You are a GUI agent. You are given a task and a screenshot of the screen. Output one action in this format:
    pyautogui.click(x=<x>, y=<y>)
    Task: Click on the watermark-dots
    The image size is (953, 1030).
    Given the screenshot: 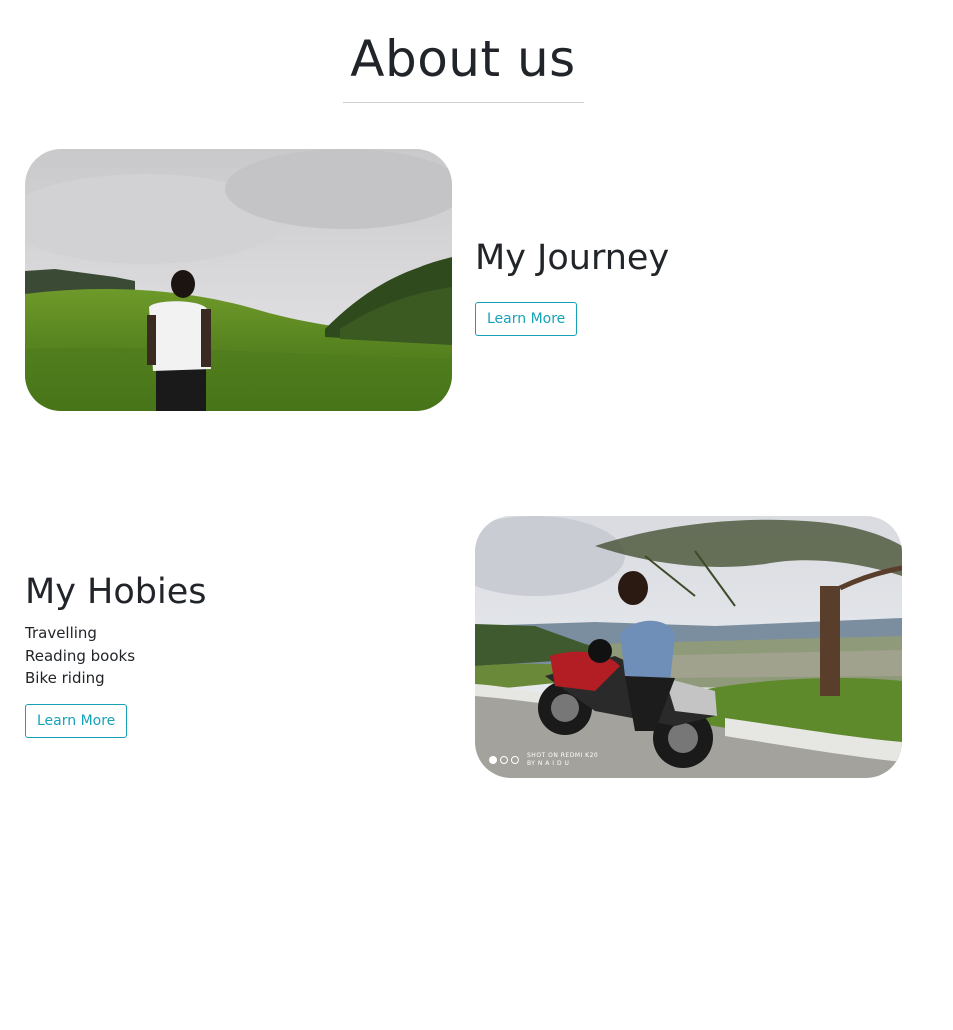 What is the action you would take?
    pyautogui.click(x=504, y=760)
    